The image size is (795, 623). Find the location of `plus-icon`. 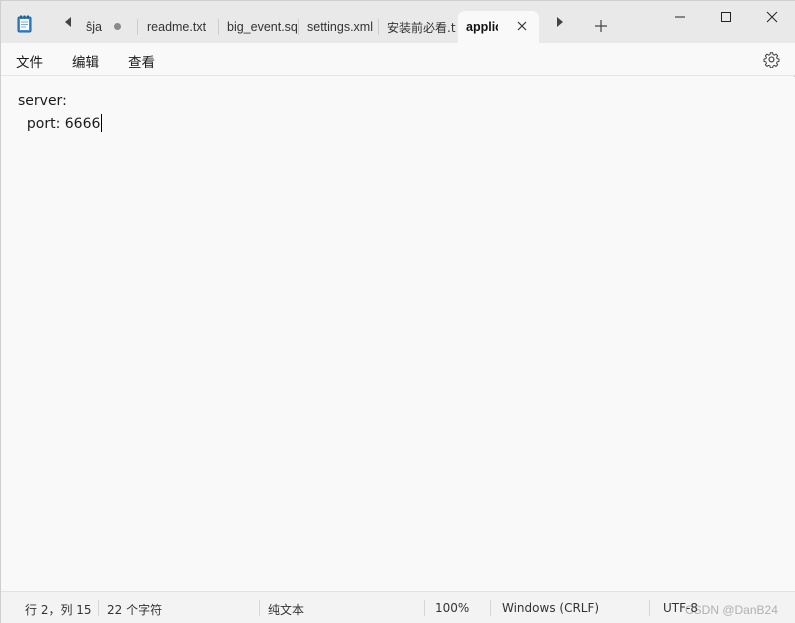

plus-icon is located at coordinates (601, 26).